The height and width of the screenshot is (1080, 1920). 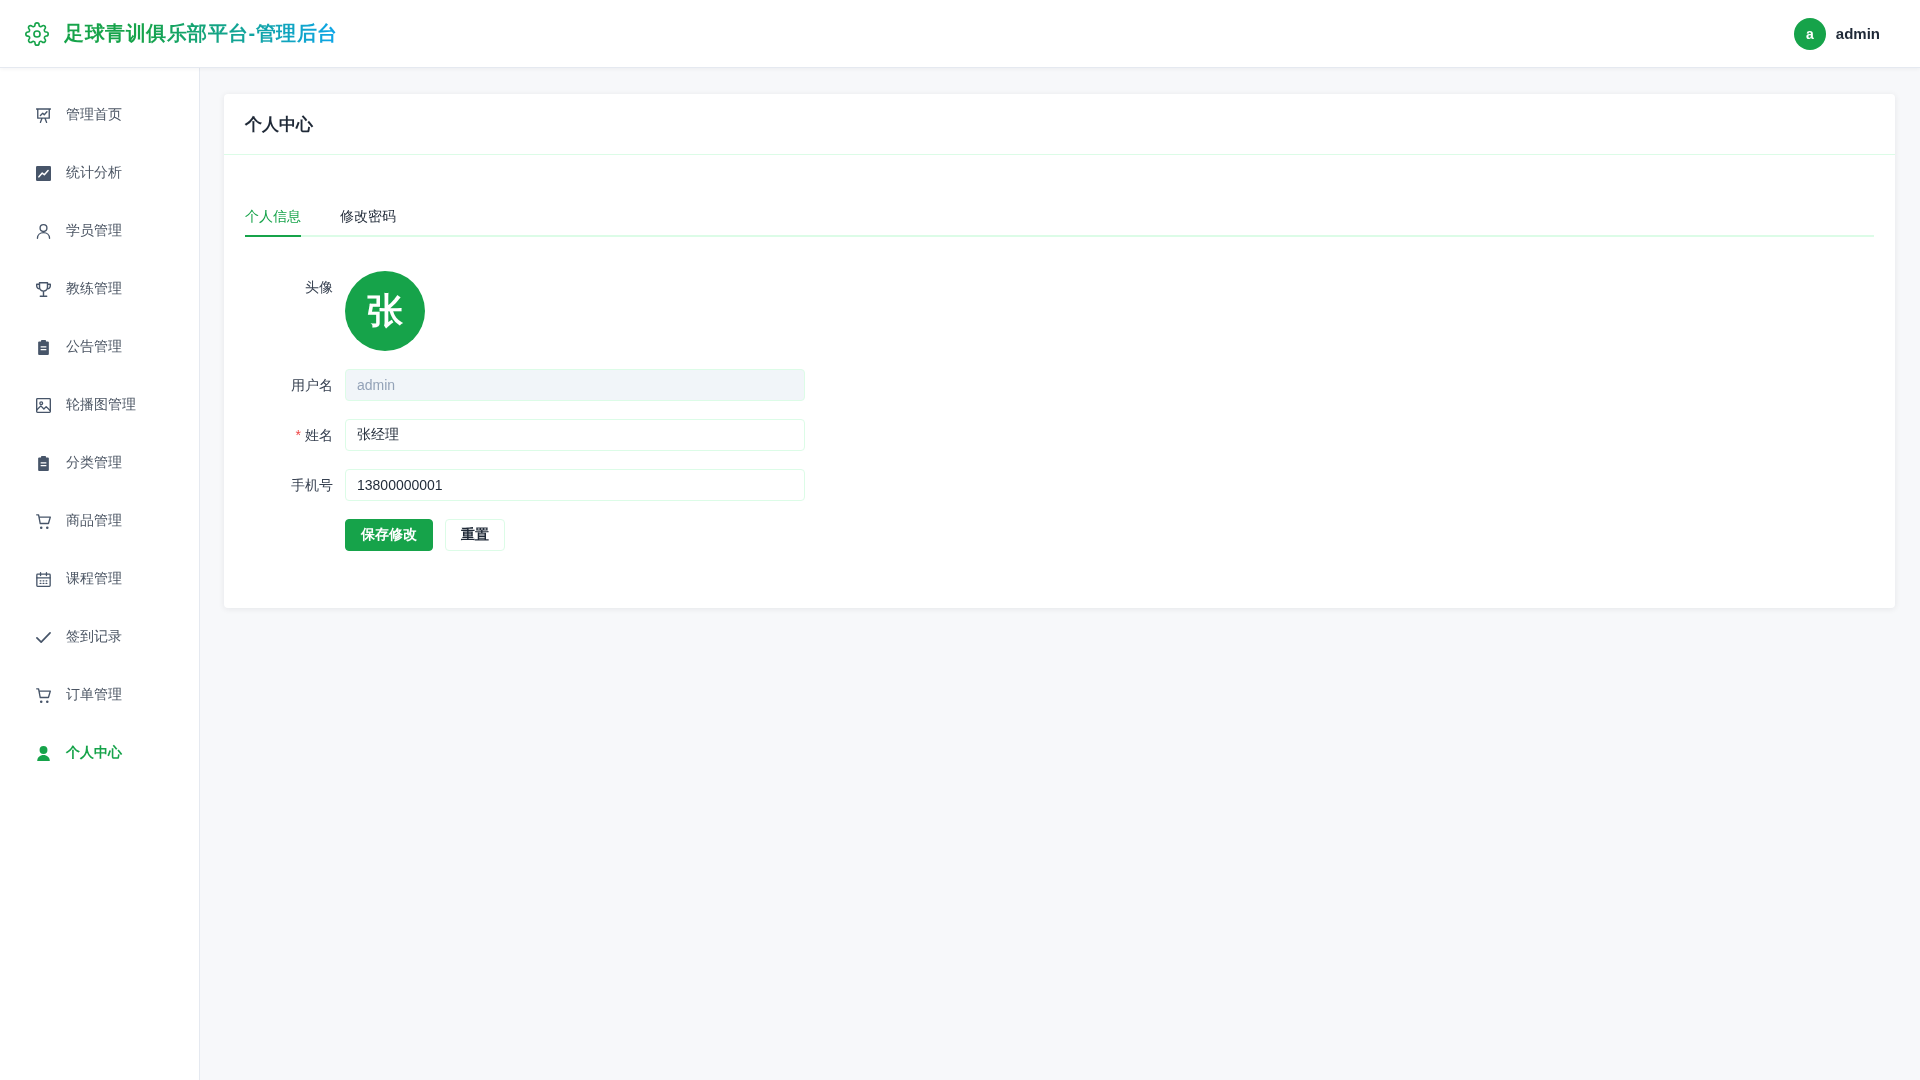 I want to click on tab: 修改密码, so click(x=368, y=218).